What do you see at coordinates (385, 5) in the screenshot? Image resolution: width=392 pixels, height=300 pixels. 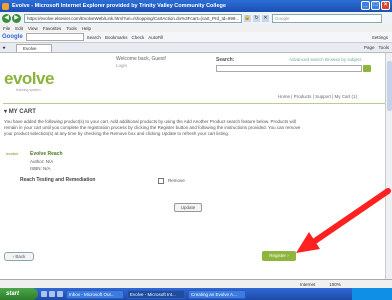 I see `close-button: ×` at bounding box center [385, 5].